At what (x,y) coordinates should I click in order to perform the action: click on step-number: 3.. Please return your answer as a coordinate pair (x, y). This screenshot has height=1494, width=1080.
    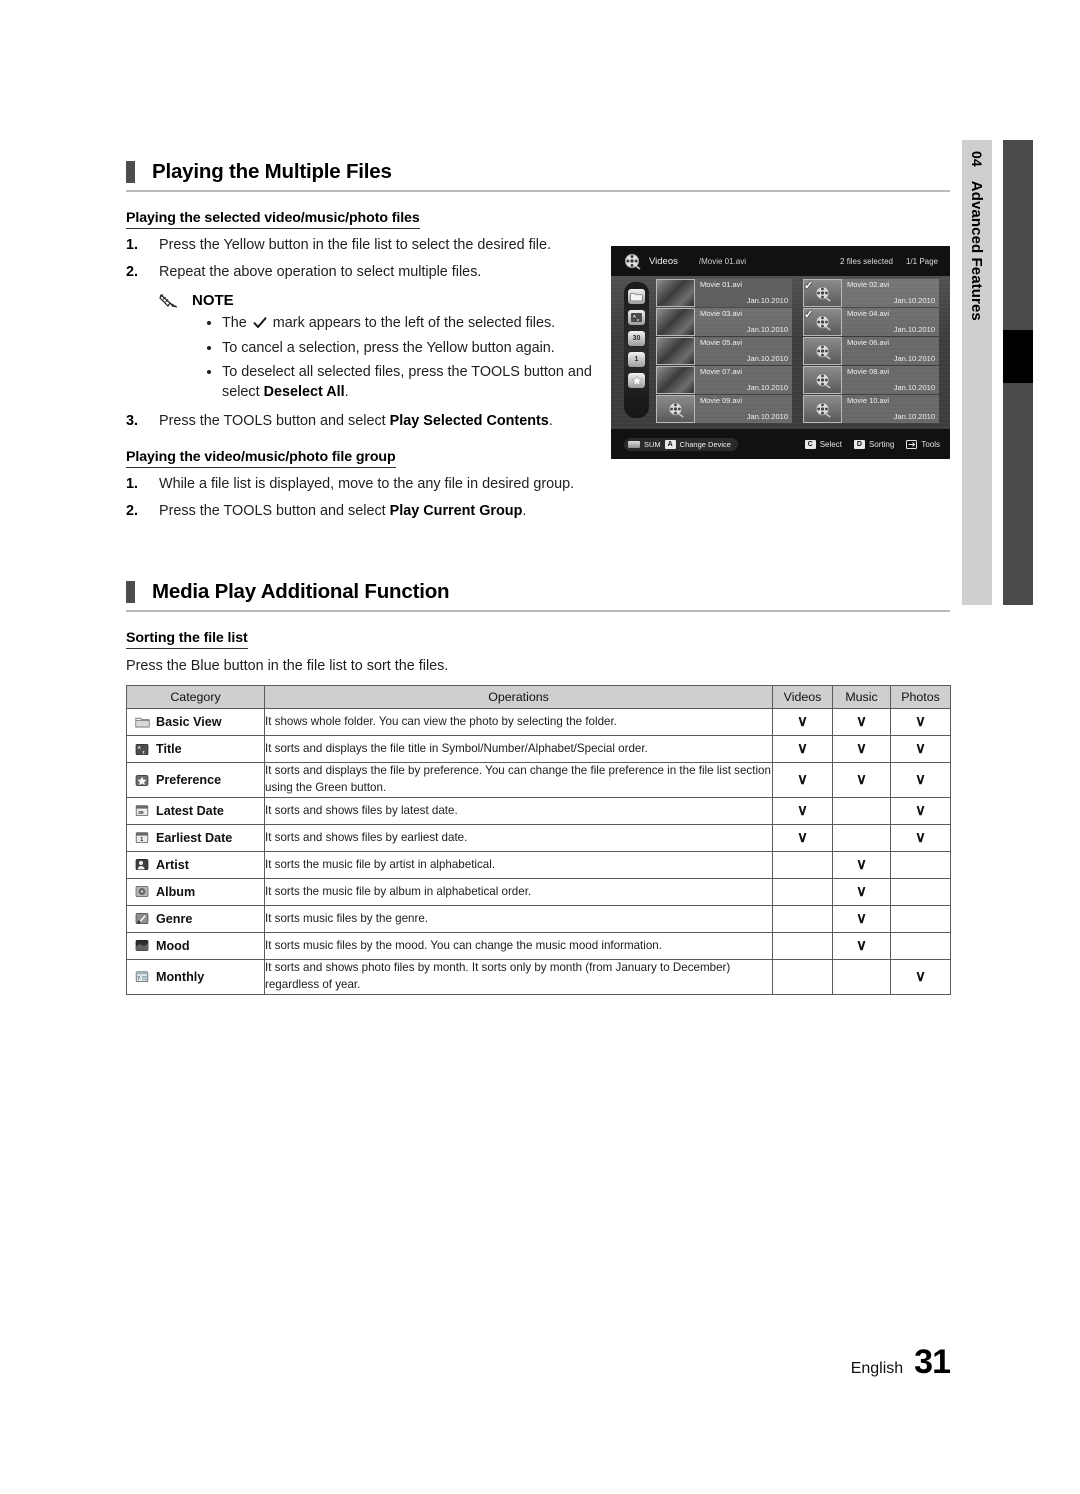
    Looking at the image, I should click on (132, 420).